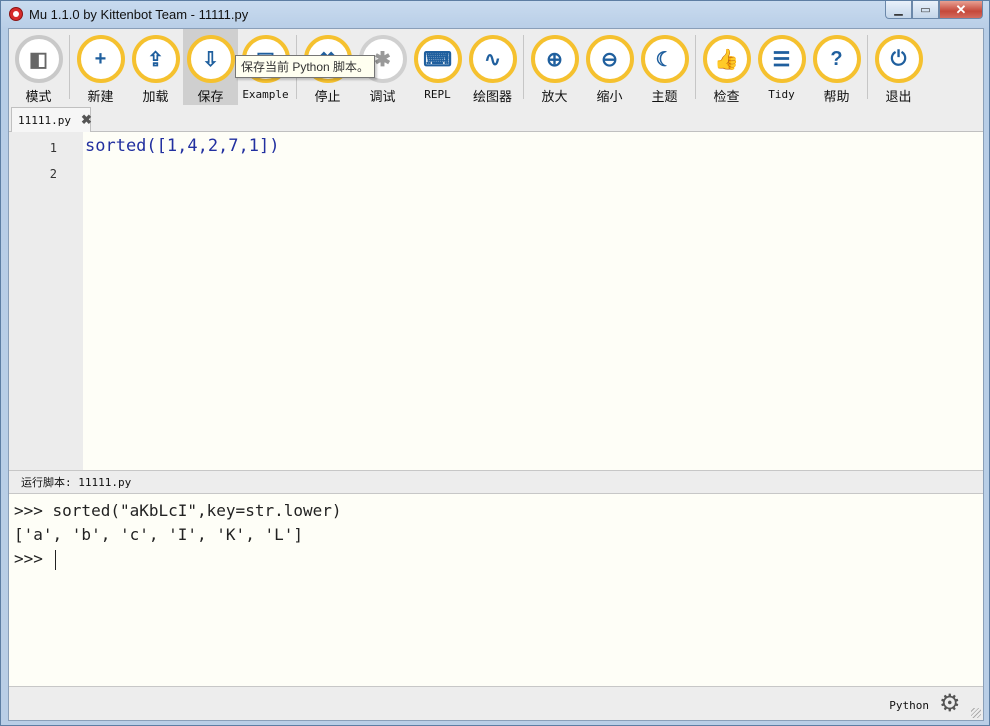  Describe the element at coordinates (53, 148) in the screenshot. I see `line-number: 1` at that location.